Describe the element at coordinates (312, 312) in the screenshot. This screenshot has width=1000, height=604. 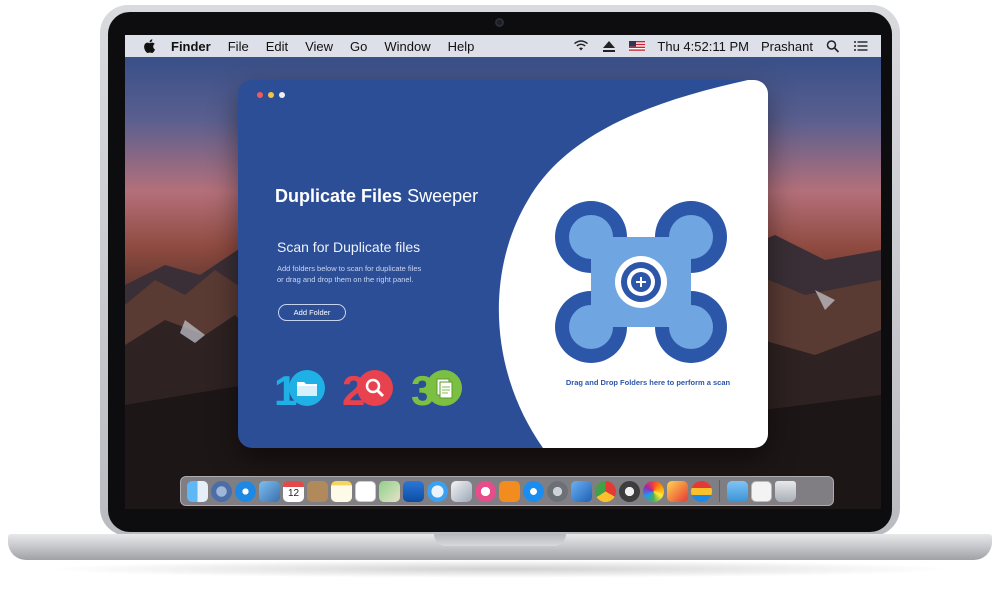
I see `add-folder-button: Add Folder` at that location.